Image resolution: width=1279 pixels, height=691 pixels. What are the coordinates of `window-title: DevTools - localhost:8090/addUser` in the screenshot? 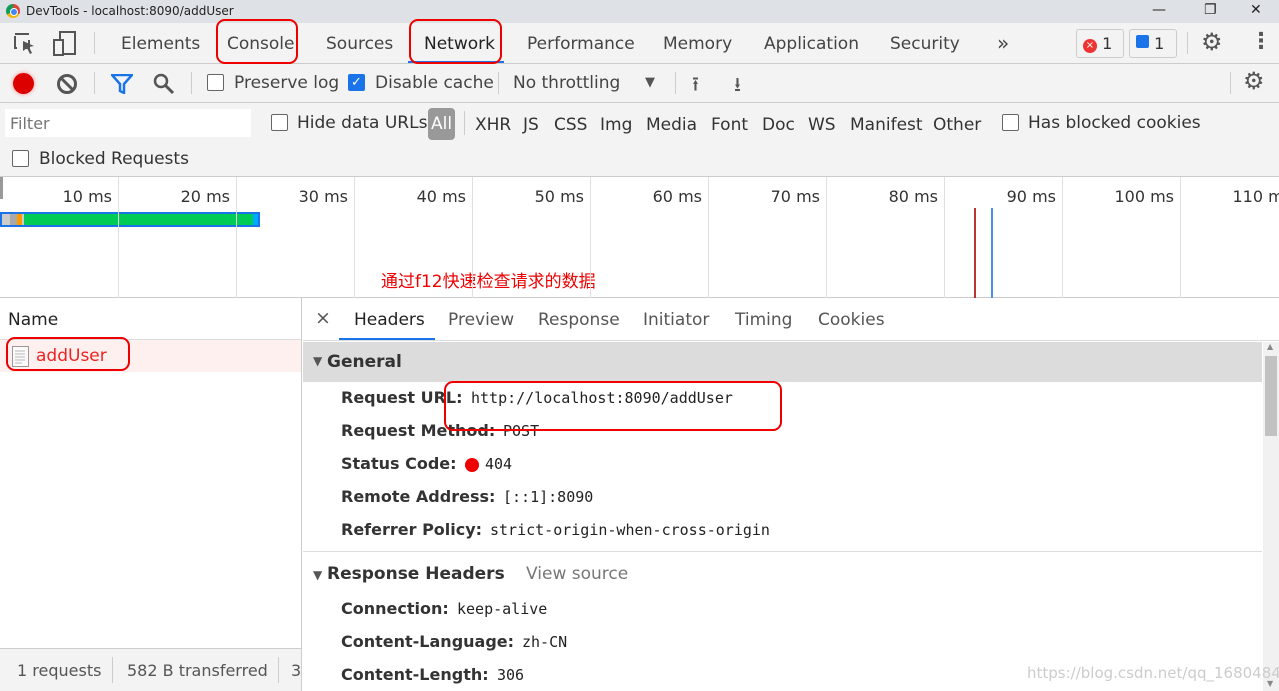 It's located at (130, 11).